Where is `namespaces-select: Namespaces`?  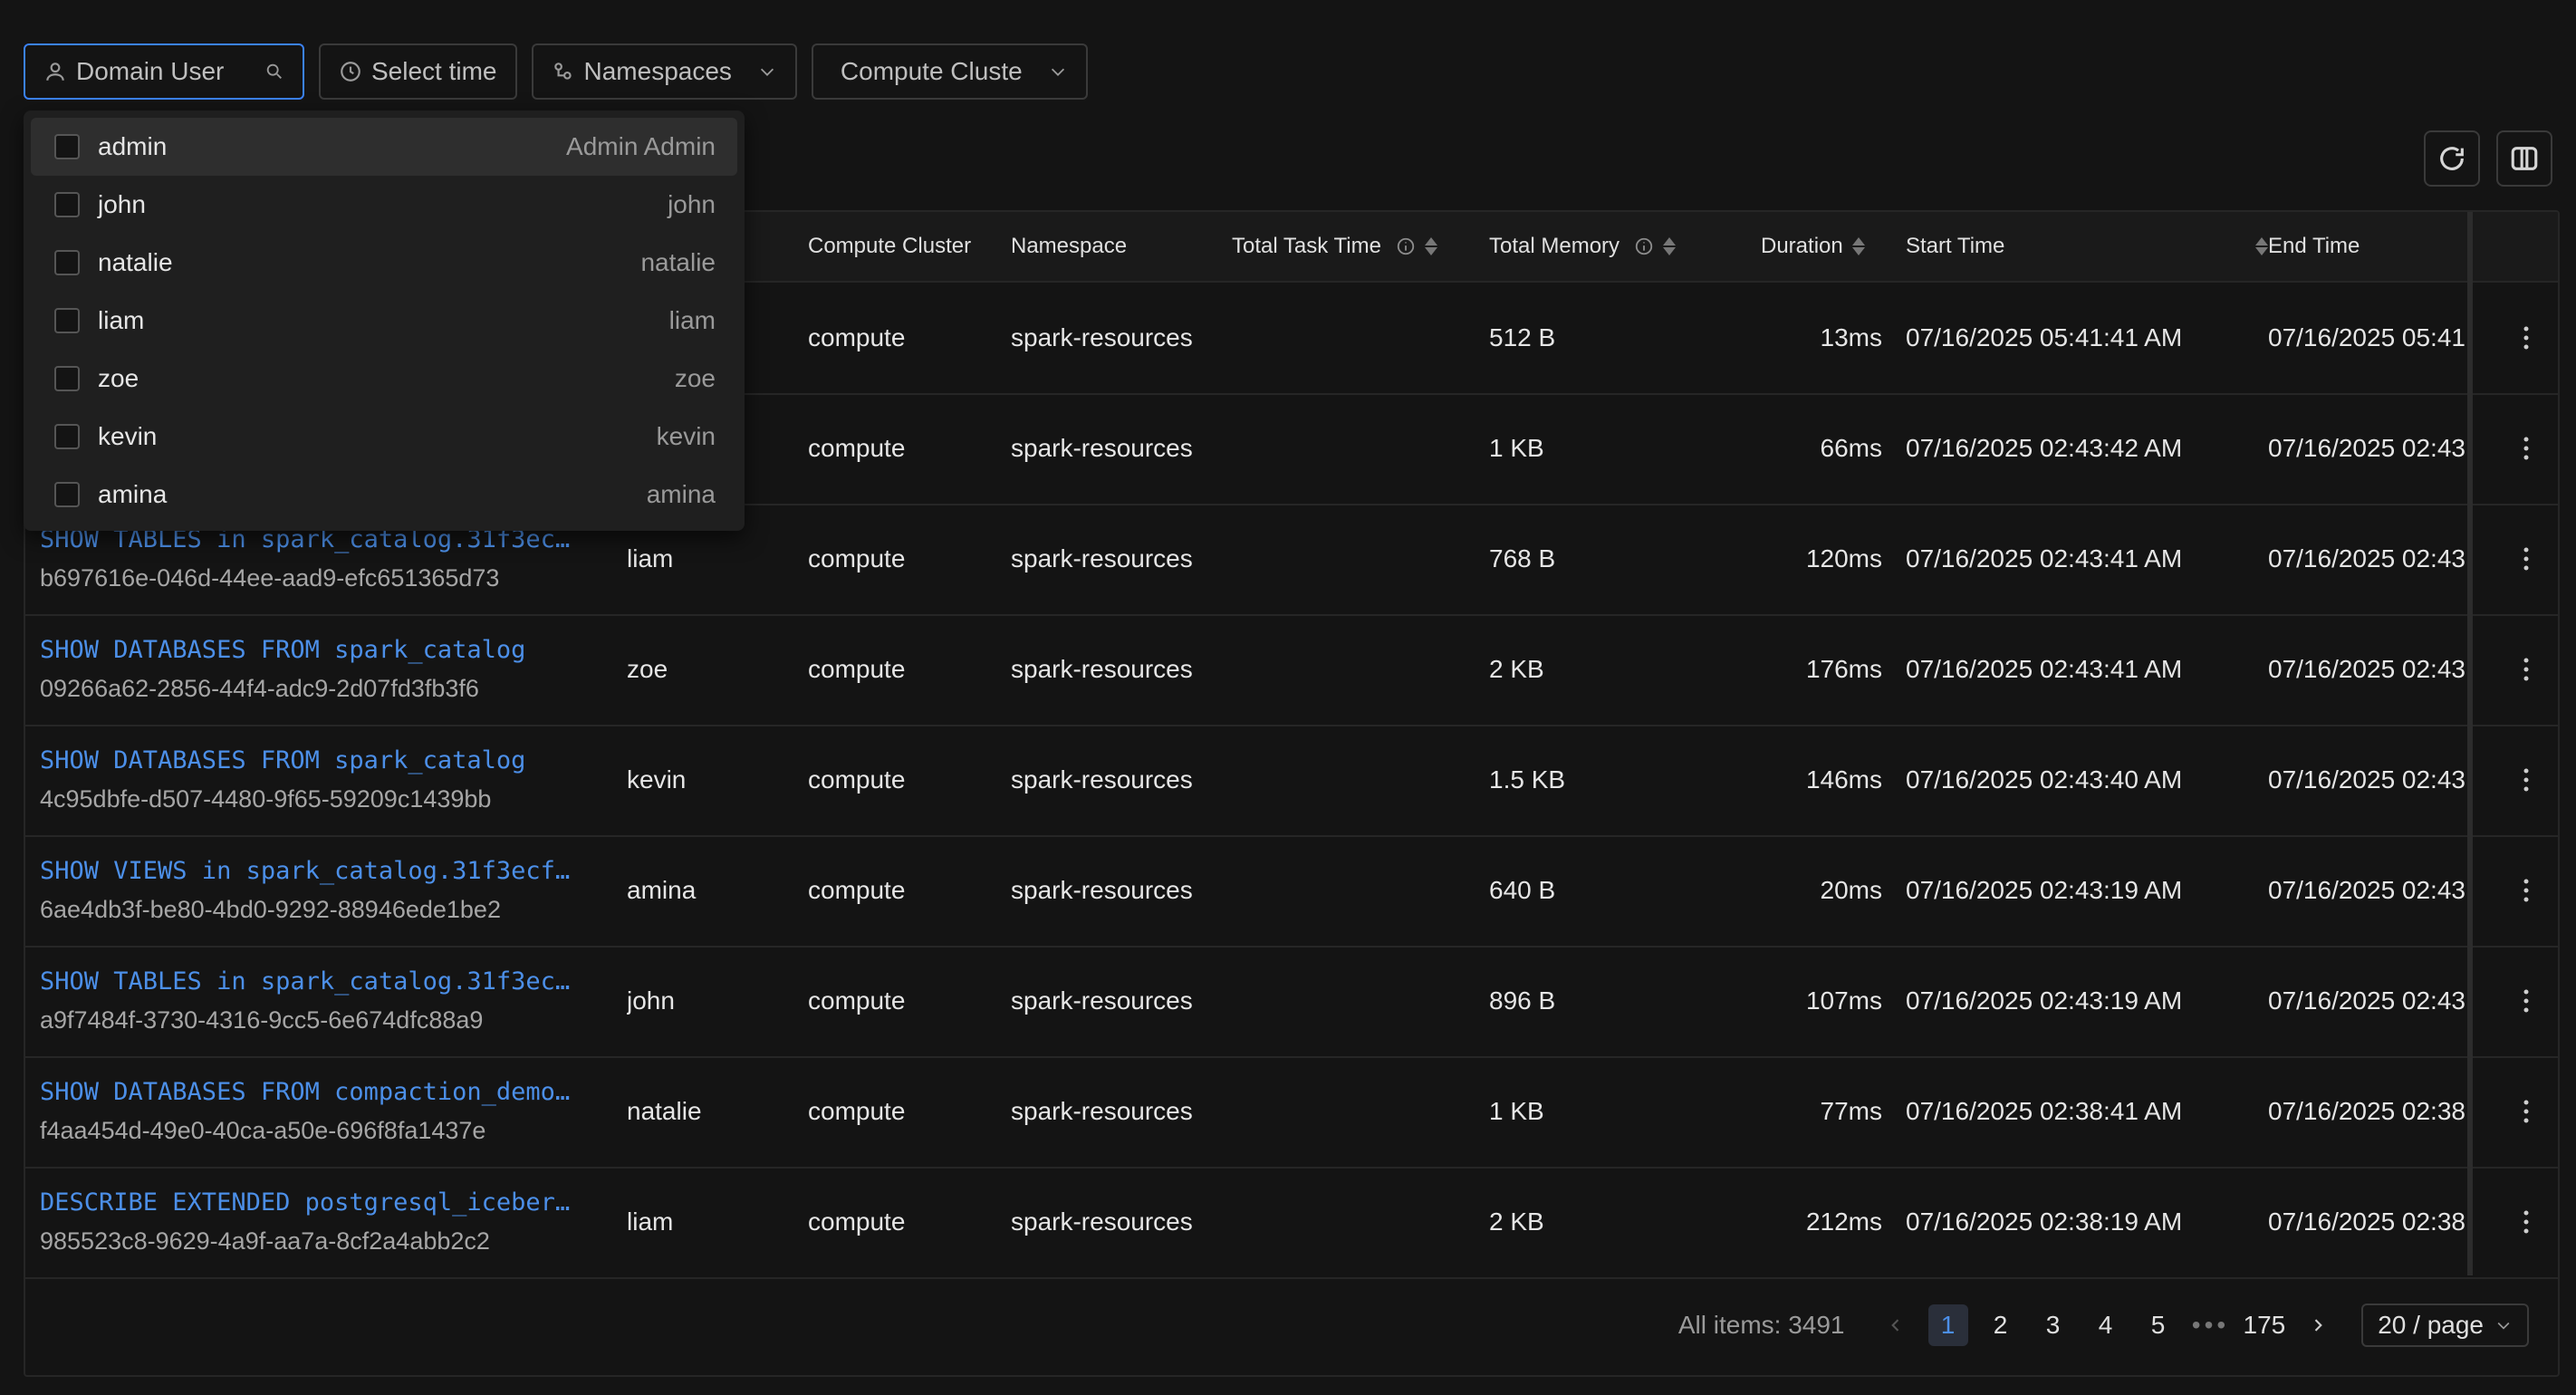
namespaces-select: Namespaces is located at coordinates (664, 71).